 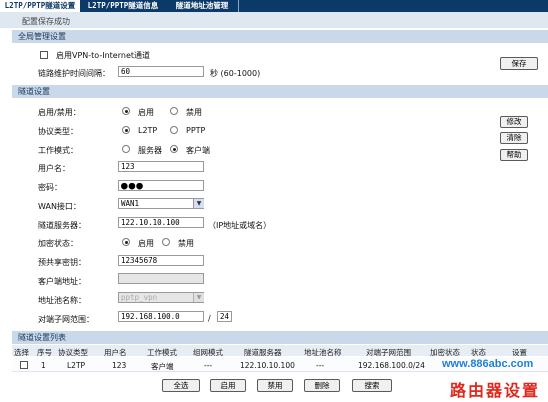 What do you see at coordinates (34, 91) in the screenshot?
I see `tunnel-section-title: 隧道设置` at bounding box center [34, 91].